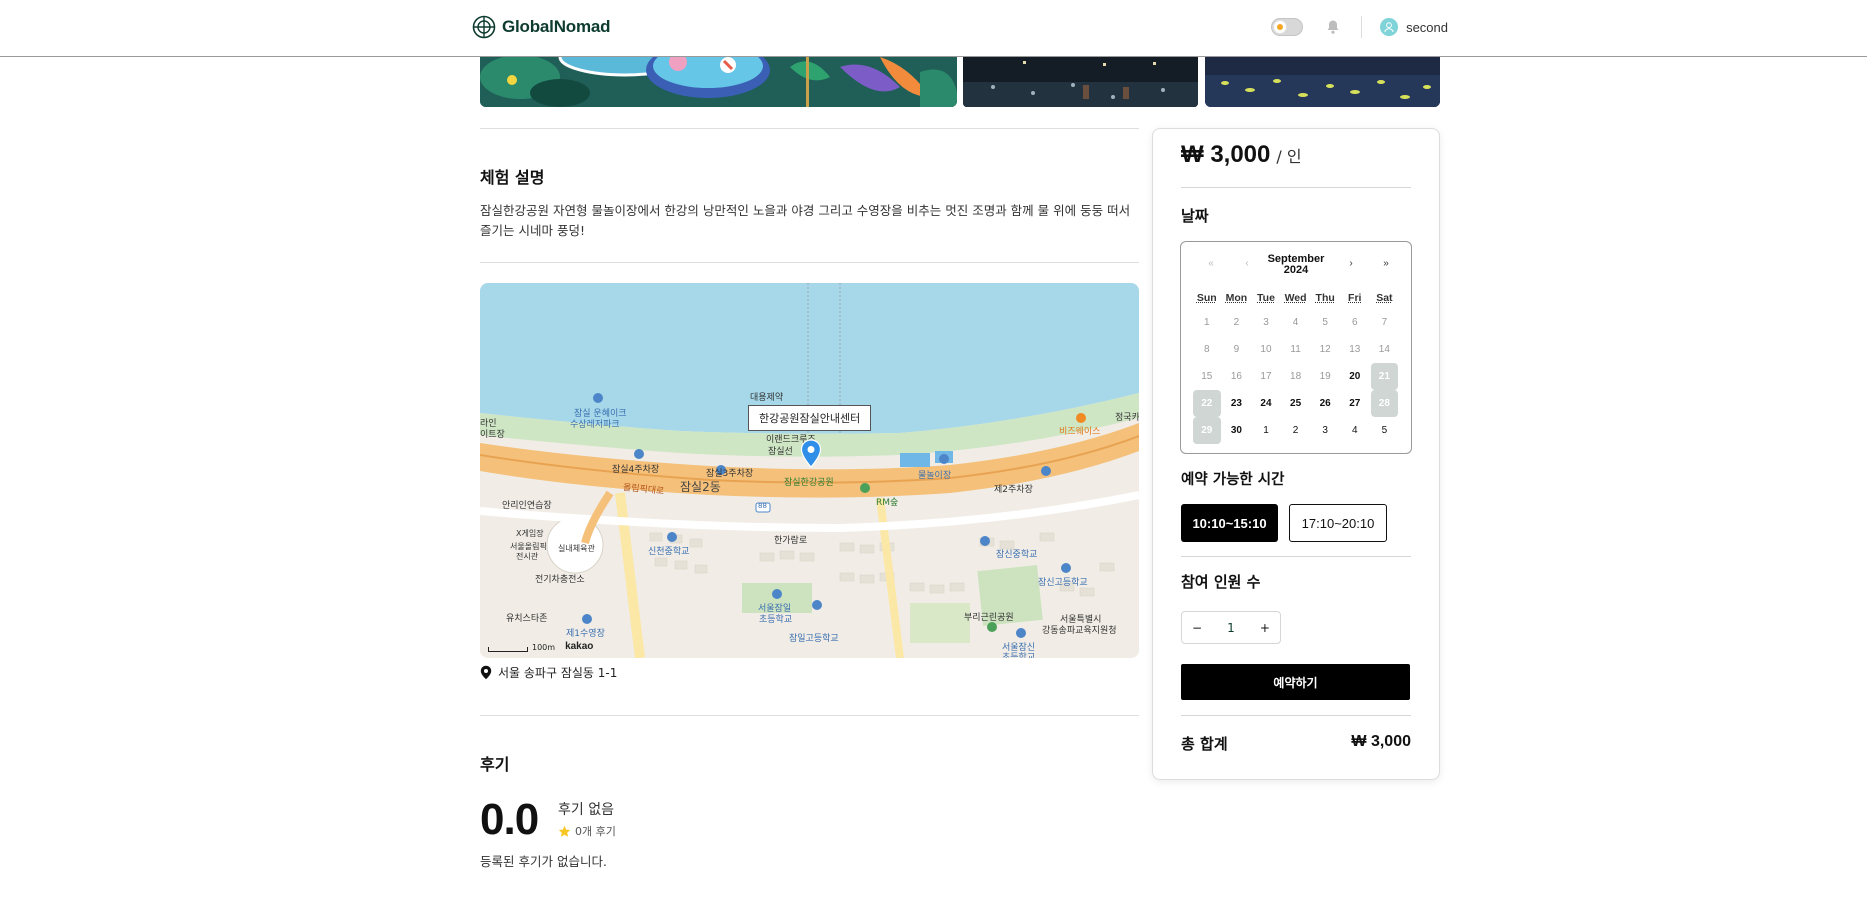 Image resolution: width=1867 pixels, height=907 pixels. I want to click on calendar-day: 15, so click(1207, 376).